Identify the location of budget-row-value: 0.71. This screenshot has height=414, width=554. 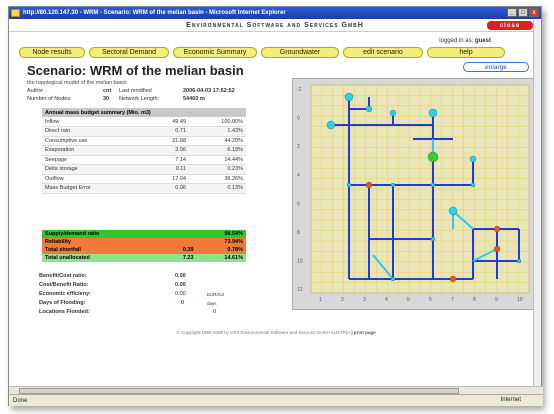
(169, 131).